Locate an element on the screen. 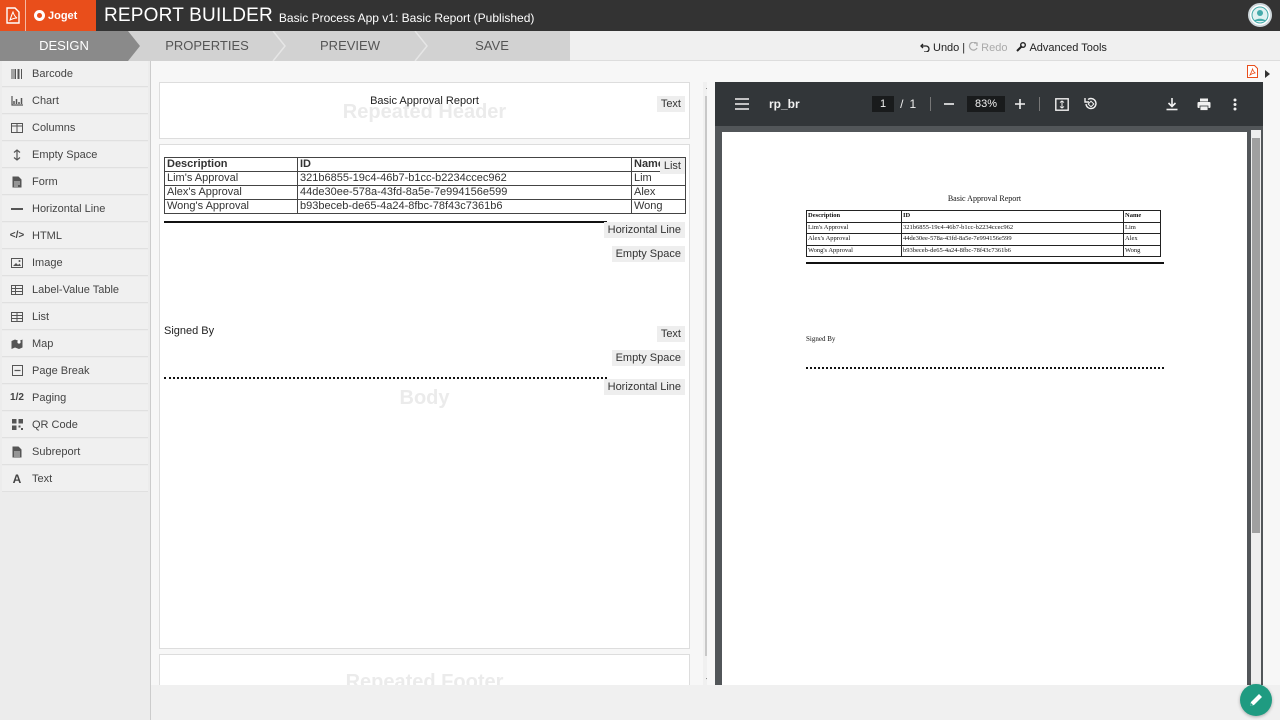 This screenshot has height=720, width=1280. column-header: Description is located at coordinates (854, 216).